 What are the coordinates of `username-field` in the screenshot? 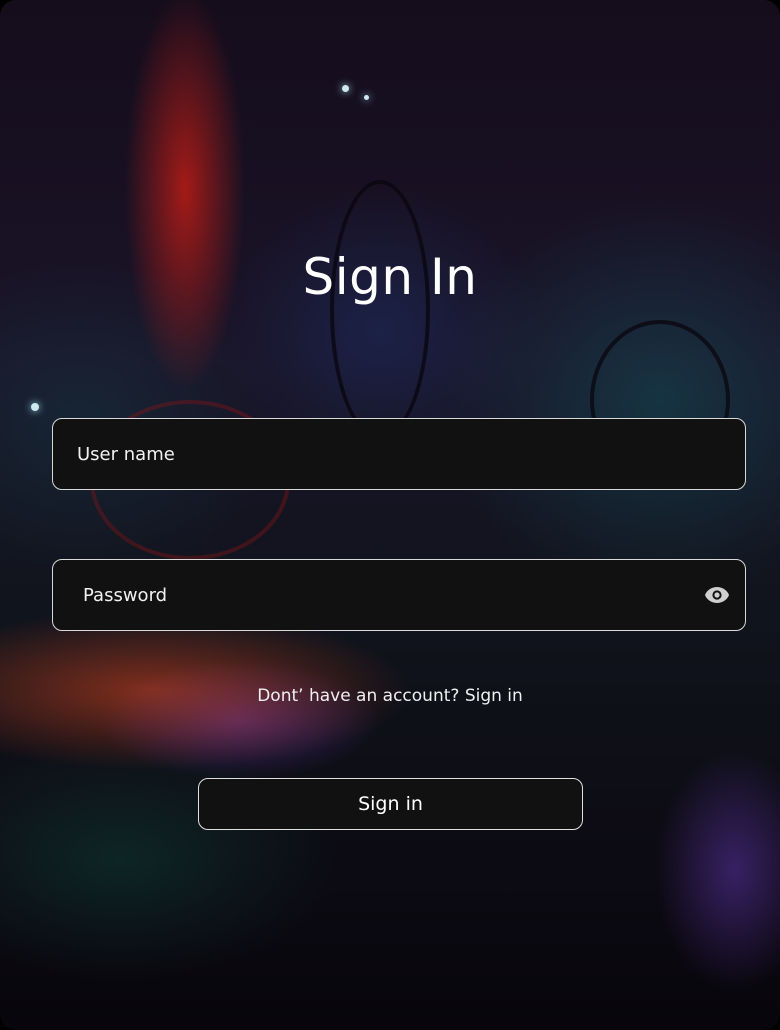 It's located at (399, 454).